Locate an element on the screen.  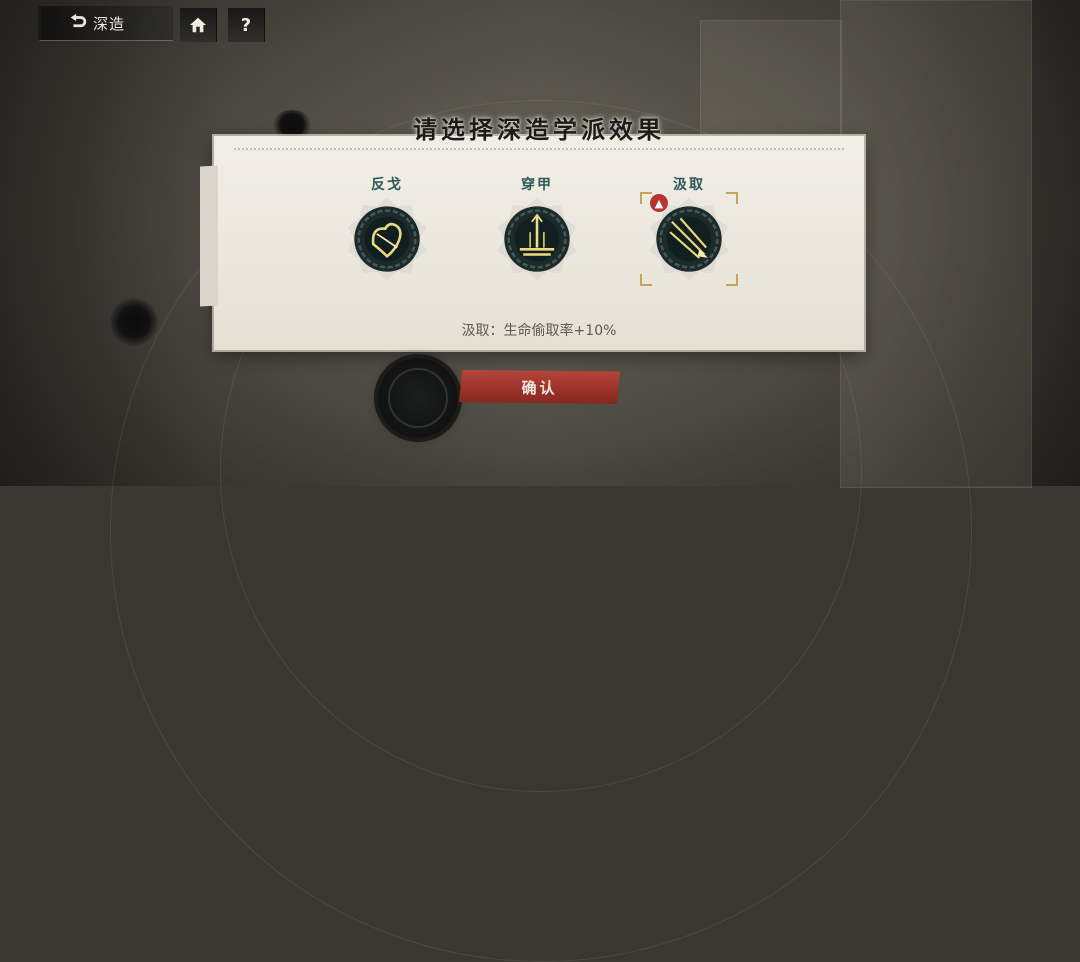
option-label: 汲取 is located at coordinates (689, 185).